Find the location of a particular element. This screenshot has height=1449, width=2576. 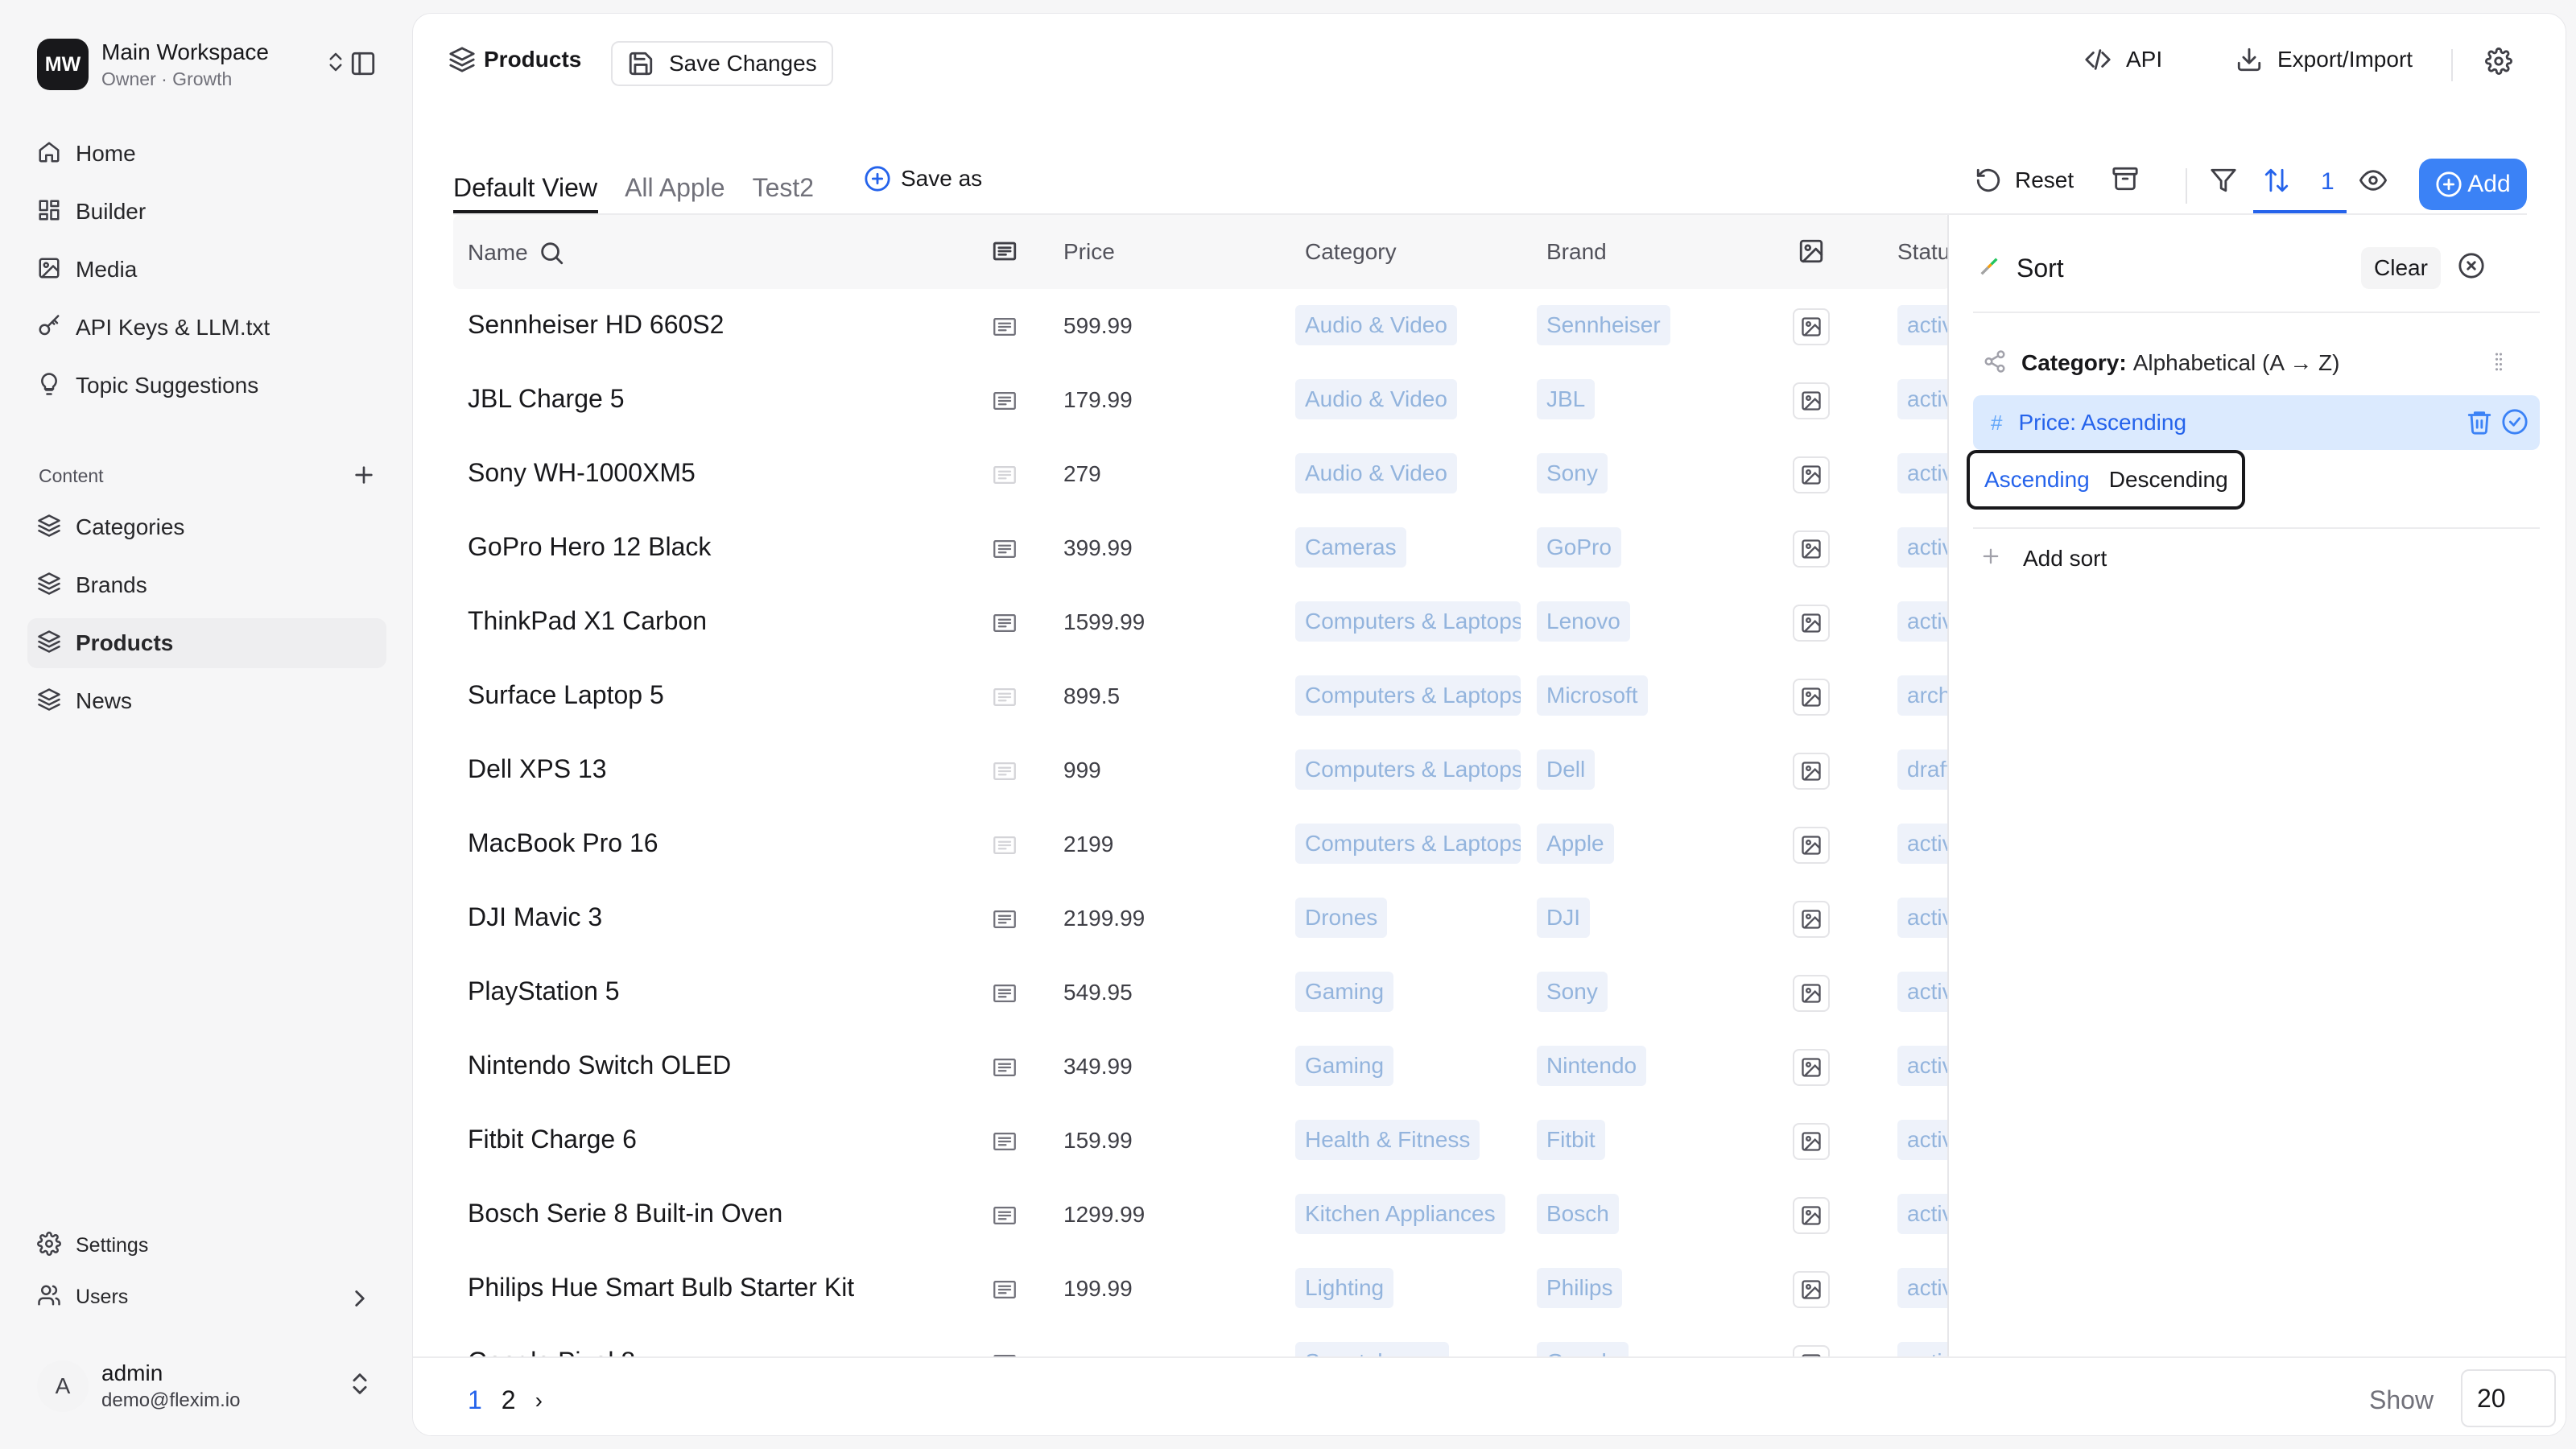

nav-brands: Brands is located at coordinates (206, 585).